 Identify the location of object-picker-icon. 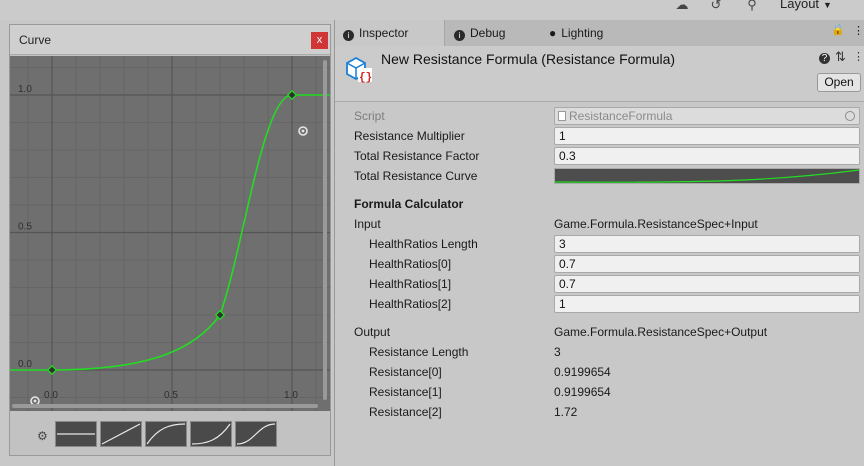
(850, 116).